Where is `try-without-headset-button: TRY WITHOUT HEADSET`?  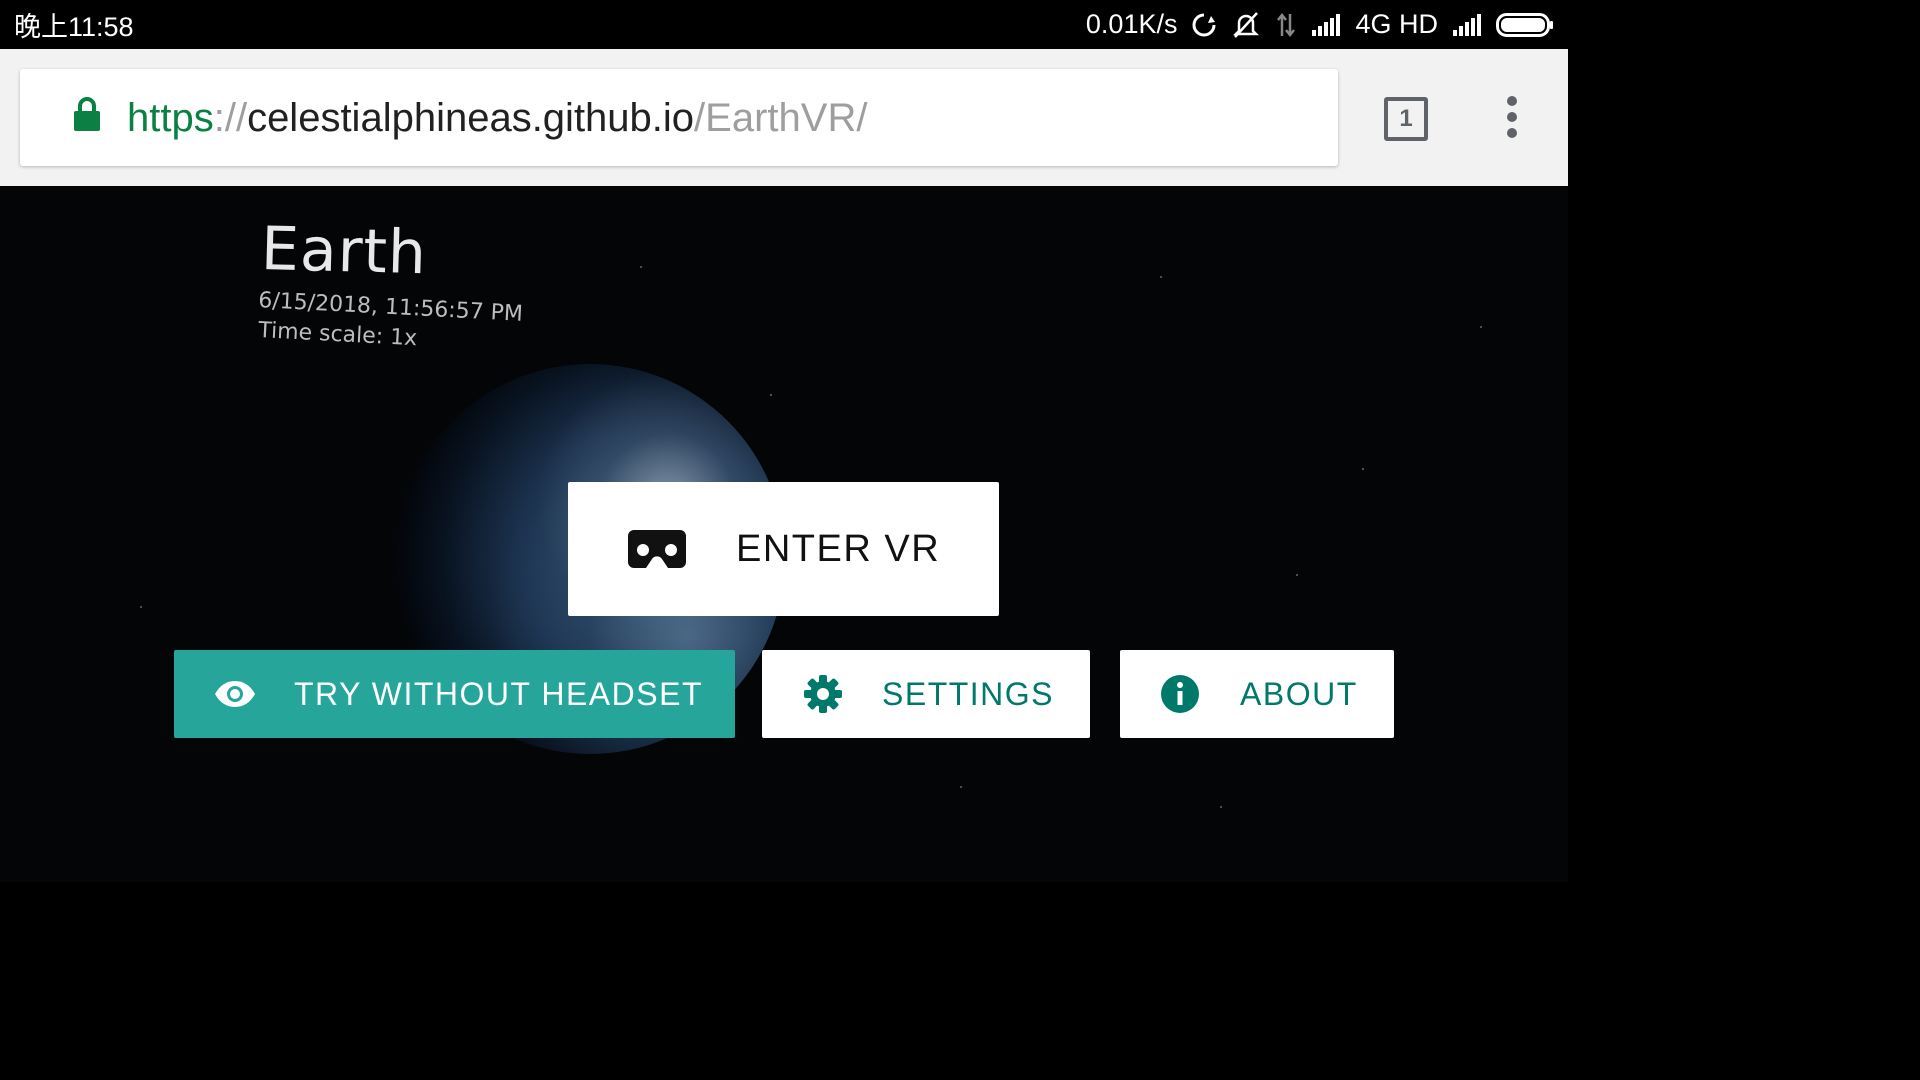 try-without-headset-button: TRY WITHOUT HEADSET is located at coordinates (454, 694).